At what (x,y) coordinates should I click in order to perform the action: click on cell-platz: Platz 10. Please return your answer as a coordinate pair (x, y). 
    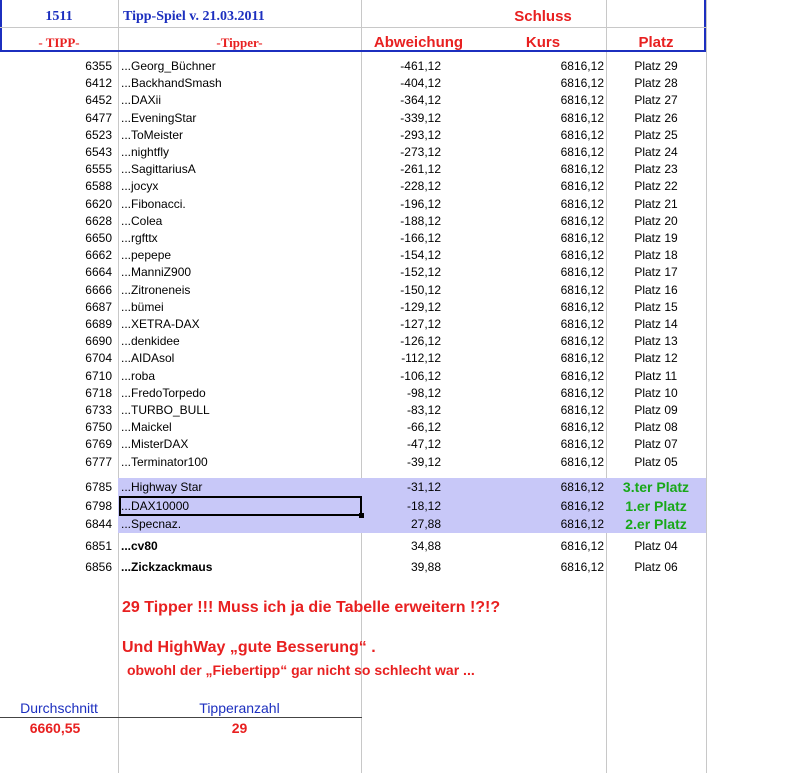
    Looking at the image, I should click on (656, 393).